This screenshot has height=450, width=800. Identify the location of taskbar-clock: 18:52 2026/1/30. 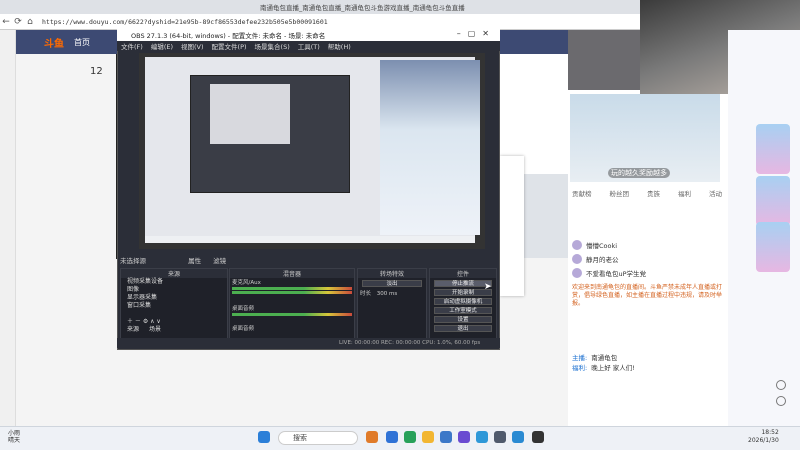
(763, 437).